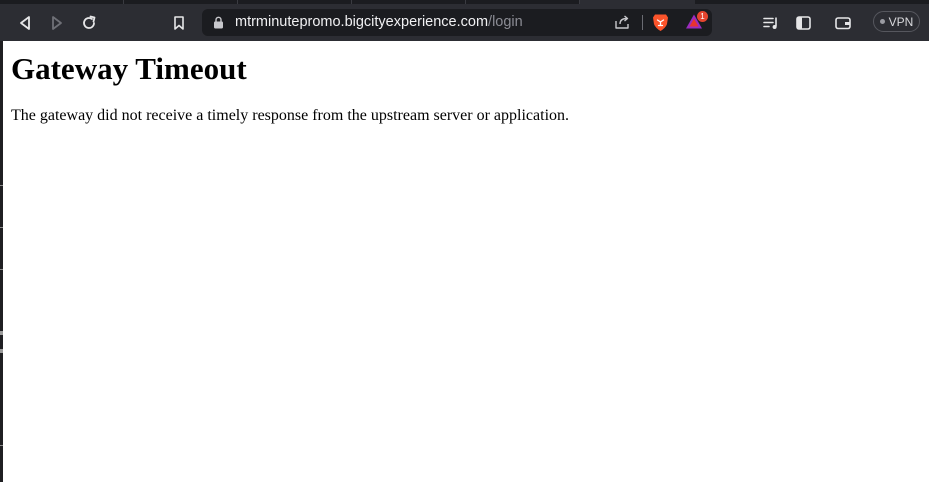 This screenshot has width=929, height=482. I want to click on sidebar-icon, so click(803, 22).